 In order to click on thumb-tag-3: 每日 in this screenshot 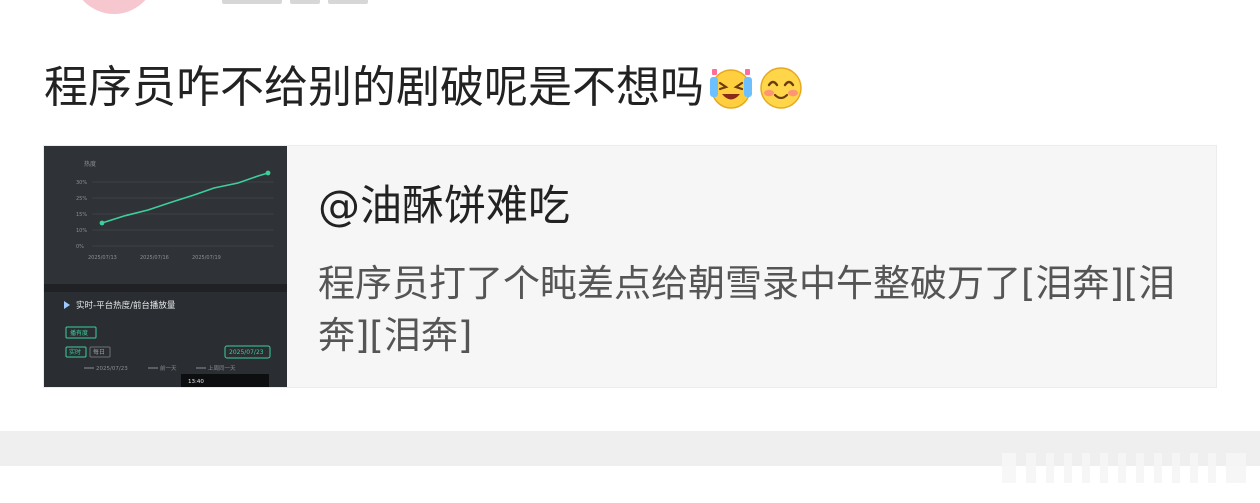, I will do `click(99, 352)`.